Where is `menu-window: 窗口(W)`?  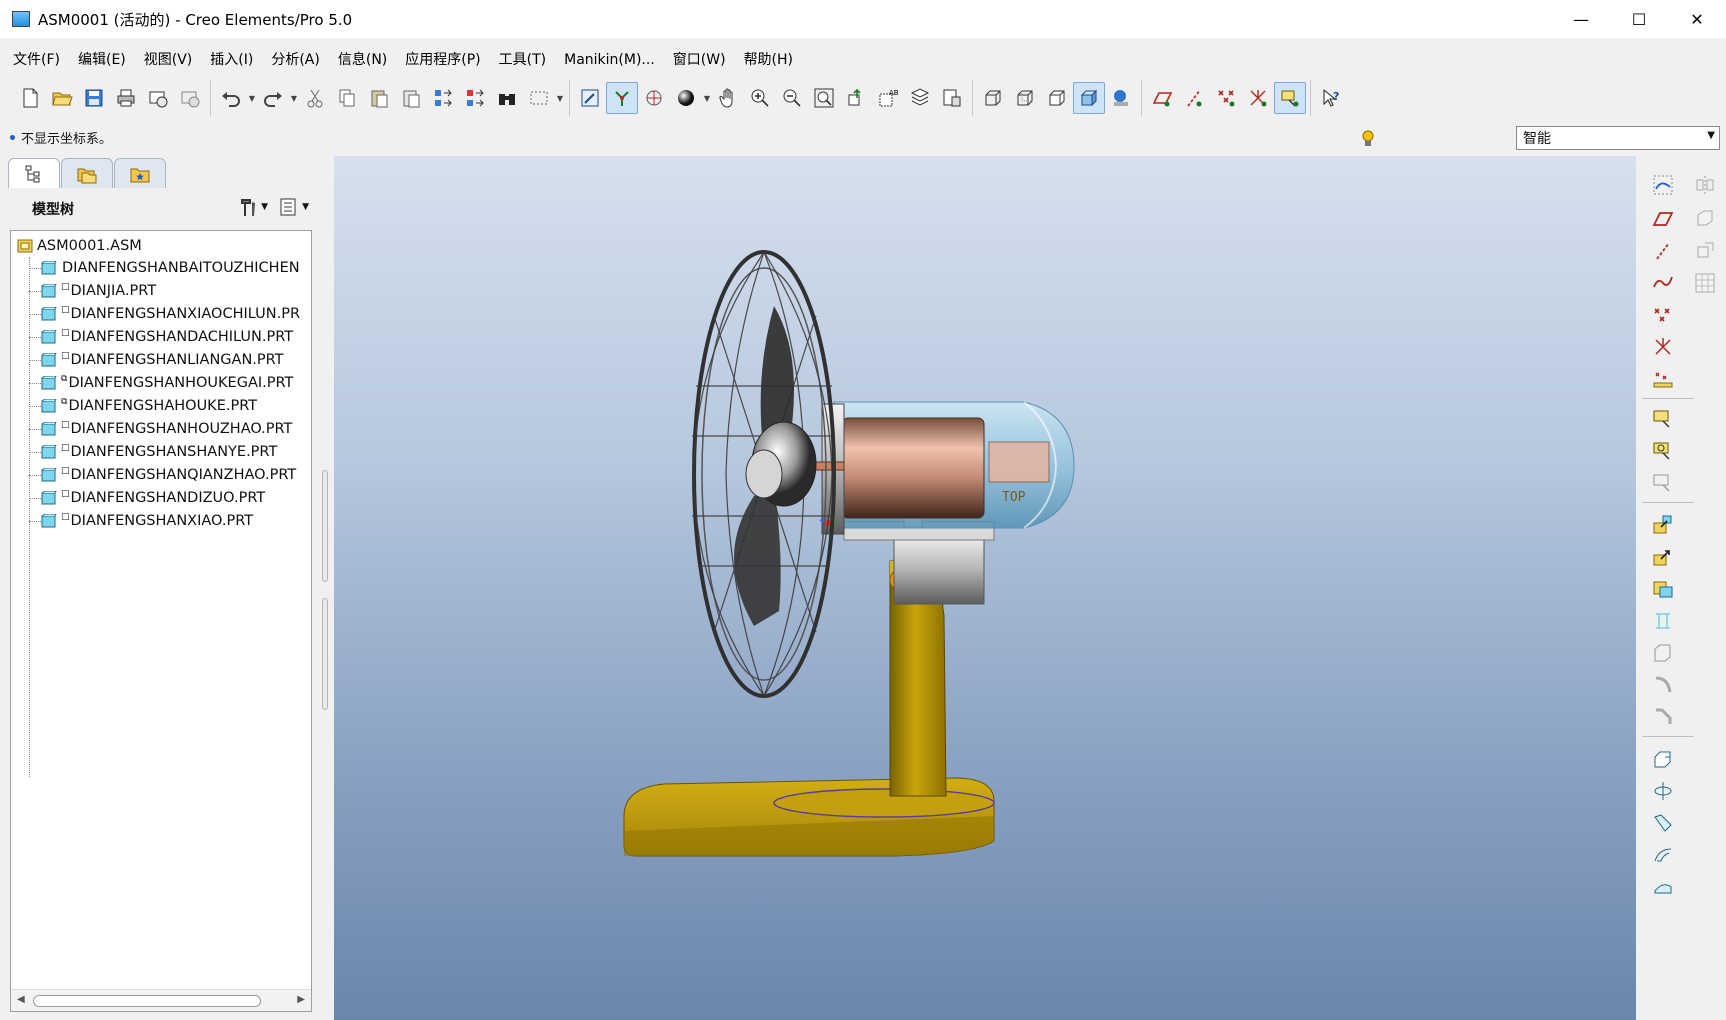 menu-window: 窗口(W) is located at coordinates (699, 60).